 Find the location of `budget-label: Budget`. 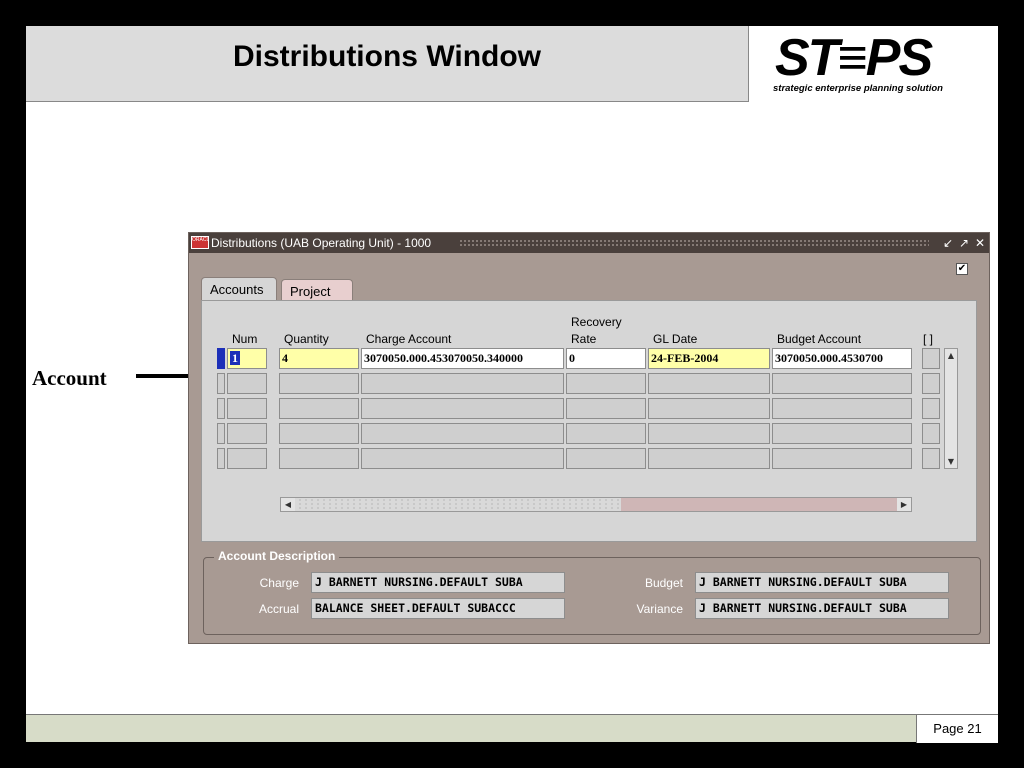

budget-label: Budget is located at coordinates (663, 583).